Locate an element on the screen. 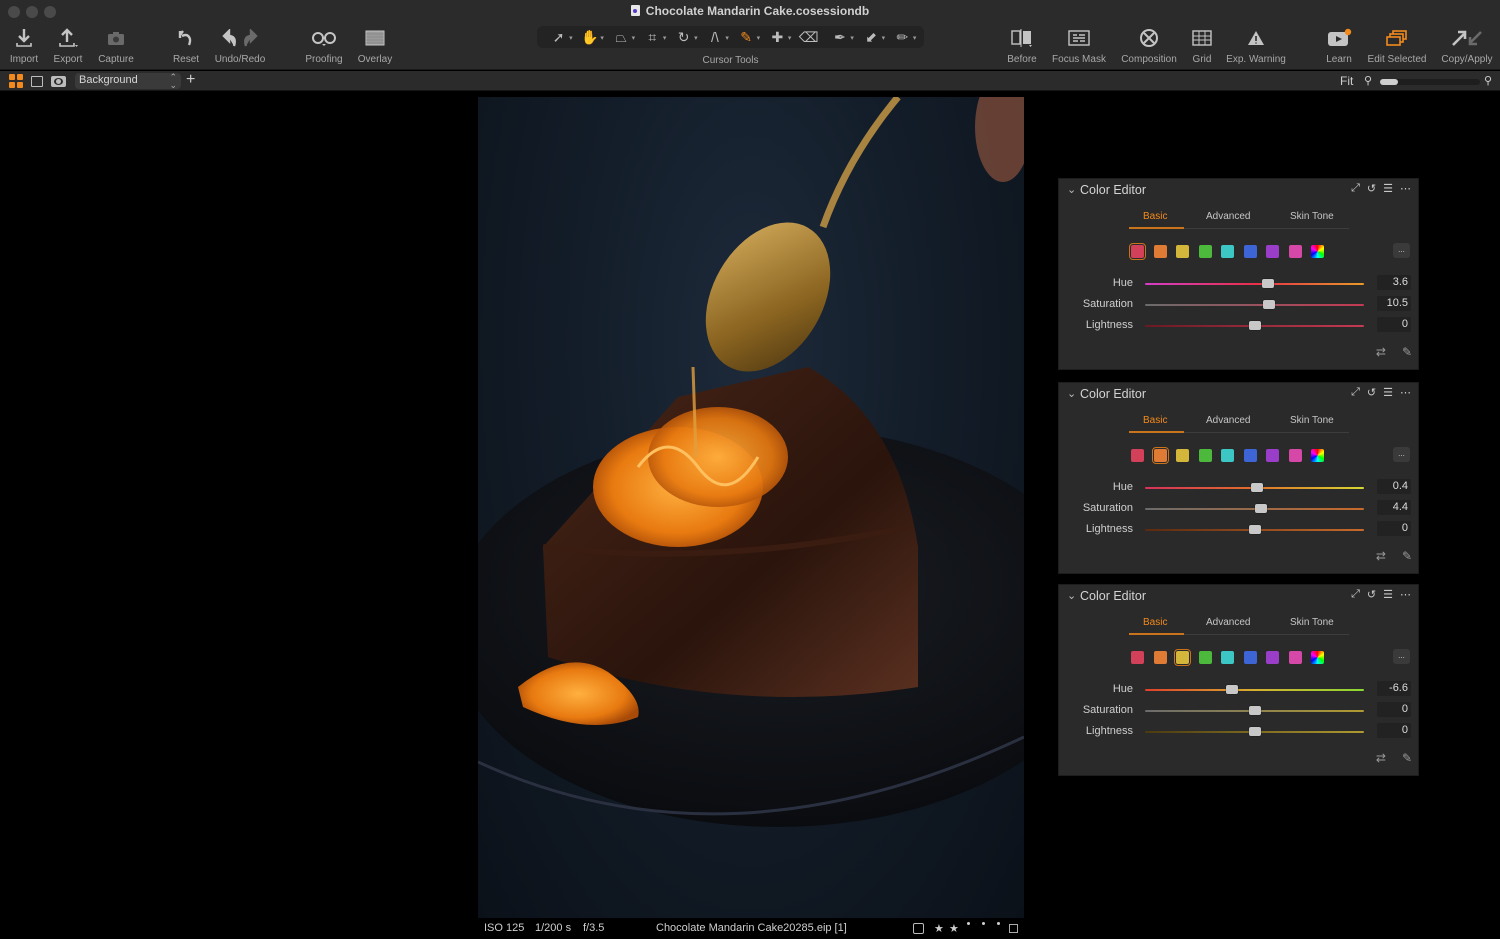 The image size is (1500, 939). exp-warning-button: Exp. Warning is located at coordinates (1256, 45).